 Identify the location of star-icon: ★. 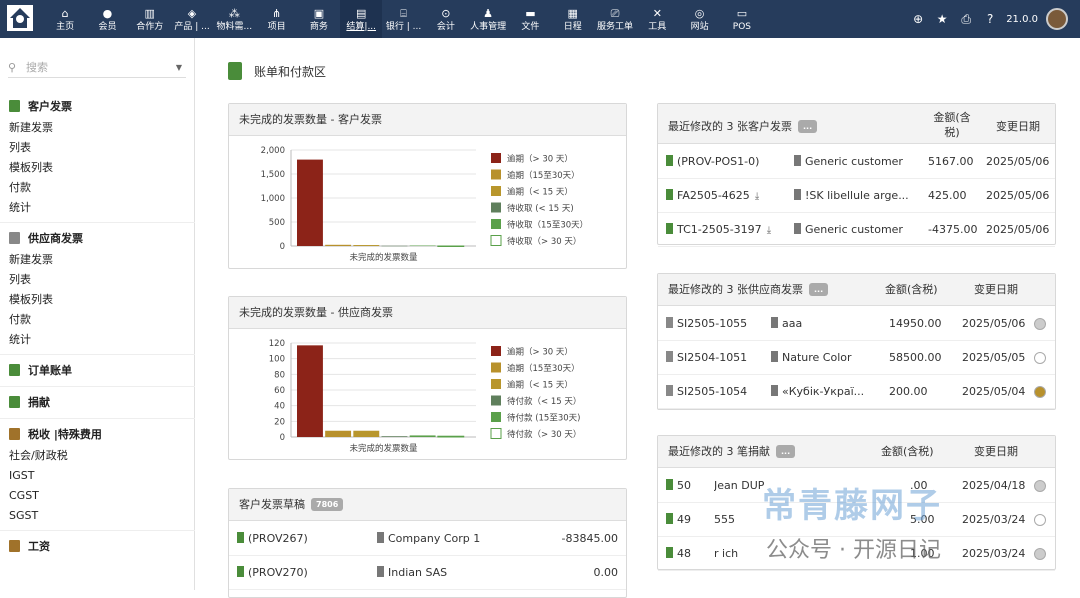
(942, 19).